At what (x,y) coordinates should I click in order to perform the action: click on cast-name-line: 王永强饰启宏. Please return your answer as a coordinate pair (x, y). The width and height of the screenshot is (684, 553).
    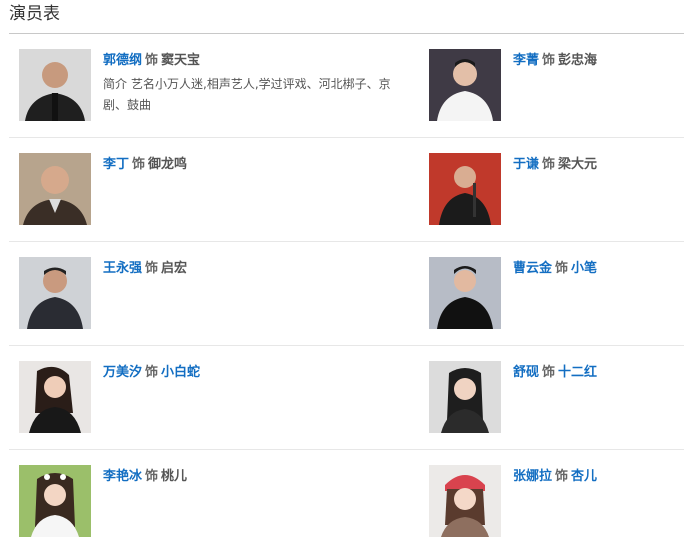
    Looking at the image, I should click on (257, 269).